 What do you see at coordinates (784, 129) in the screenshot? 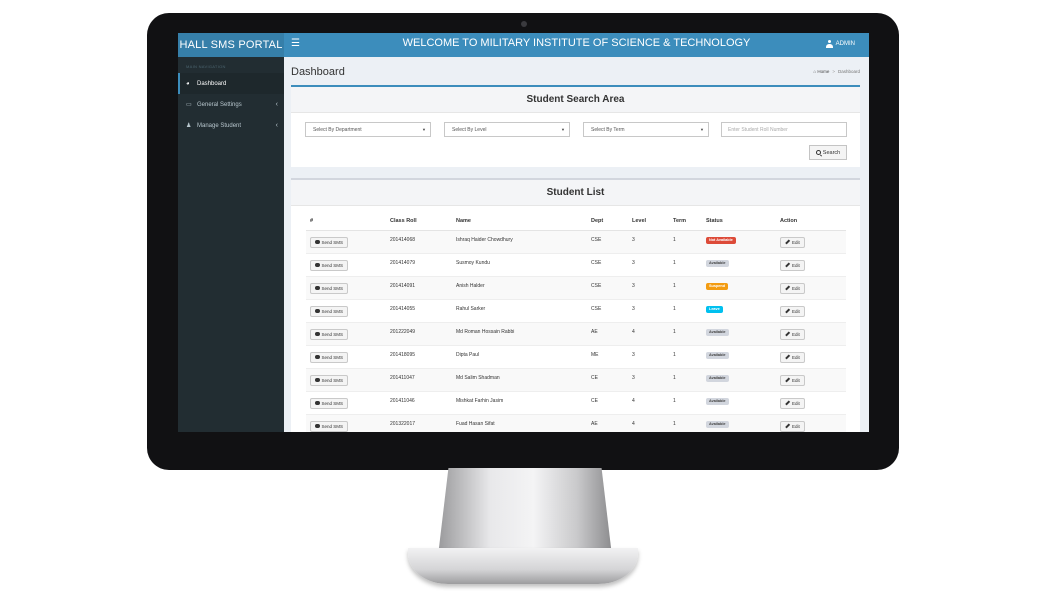
I see `roll-number-input: Enter Student Roll Number` at bounding box center [784, 129].